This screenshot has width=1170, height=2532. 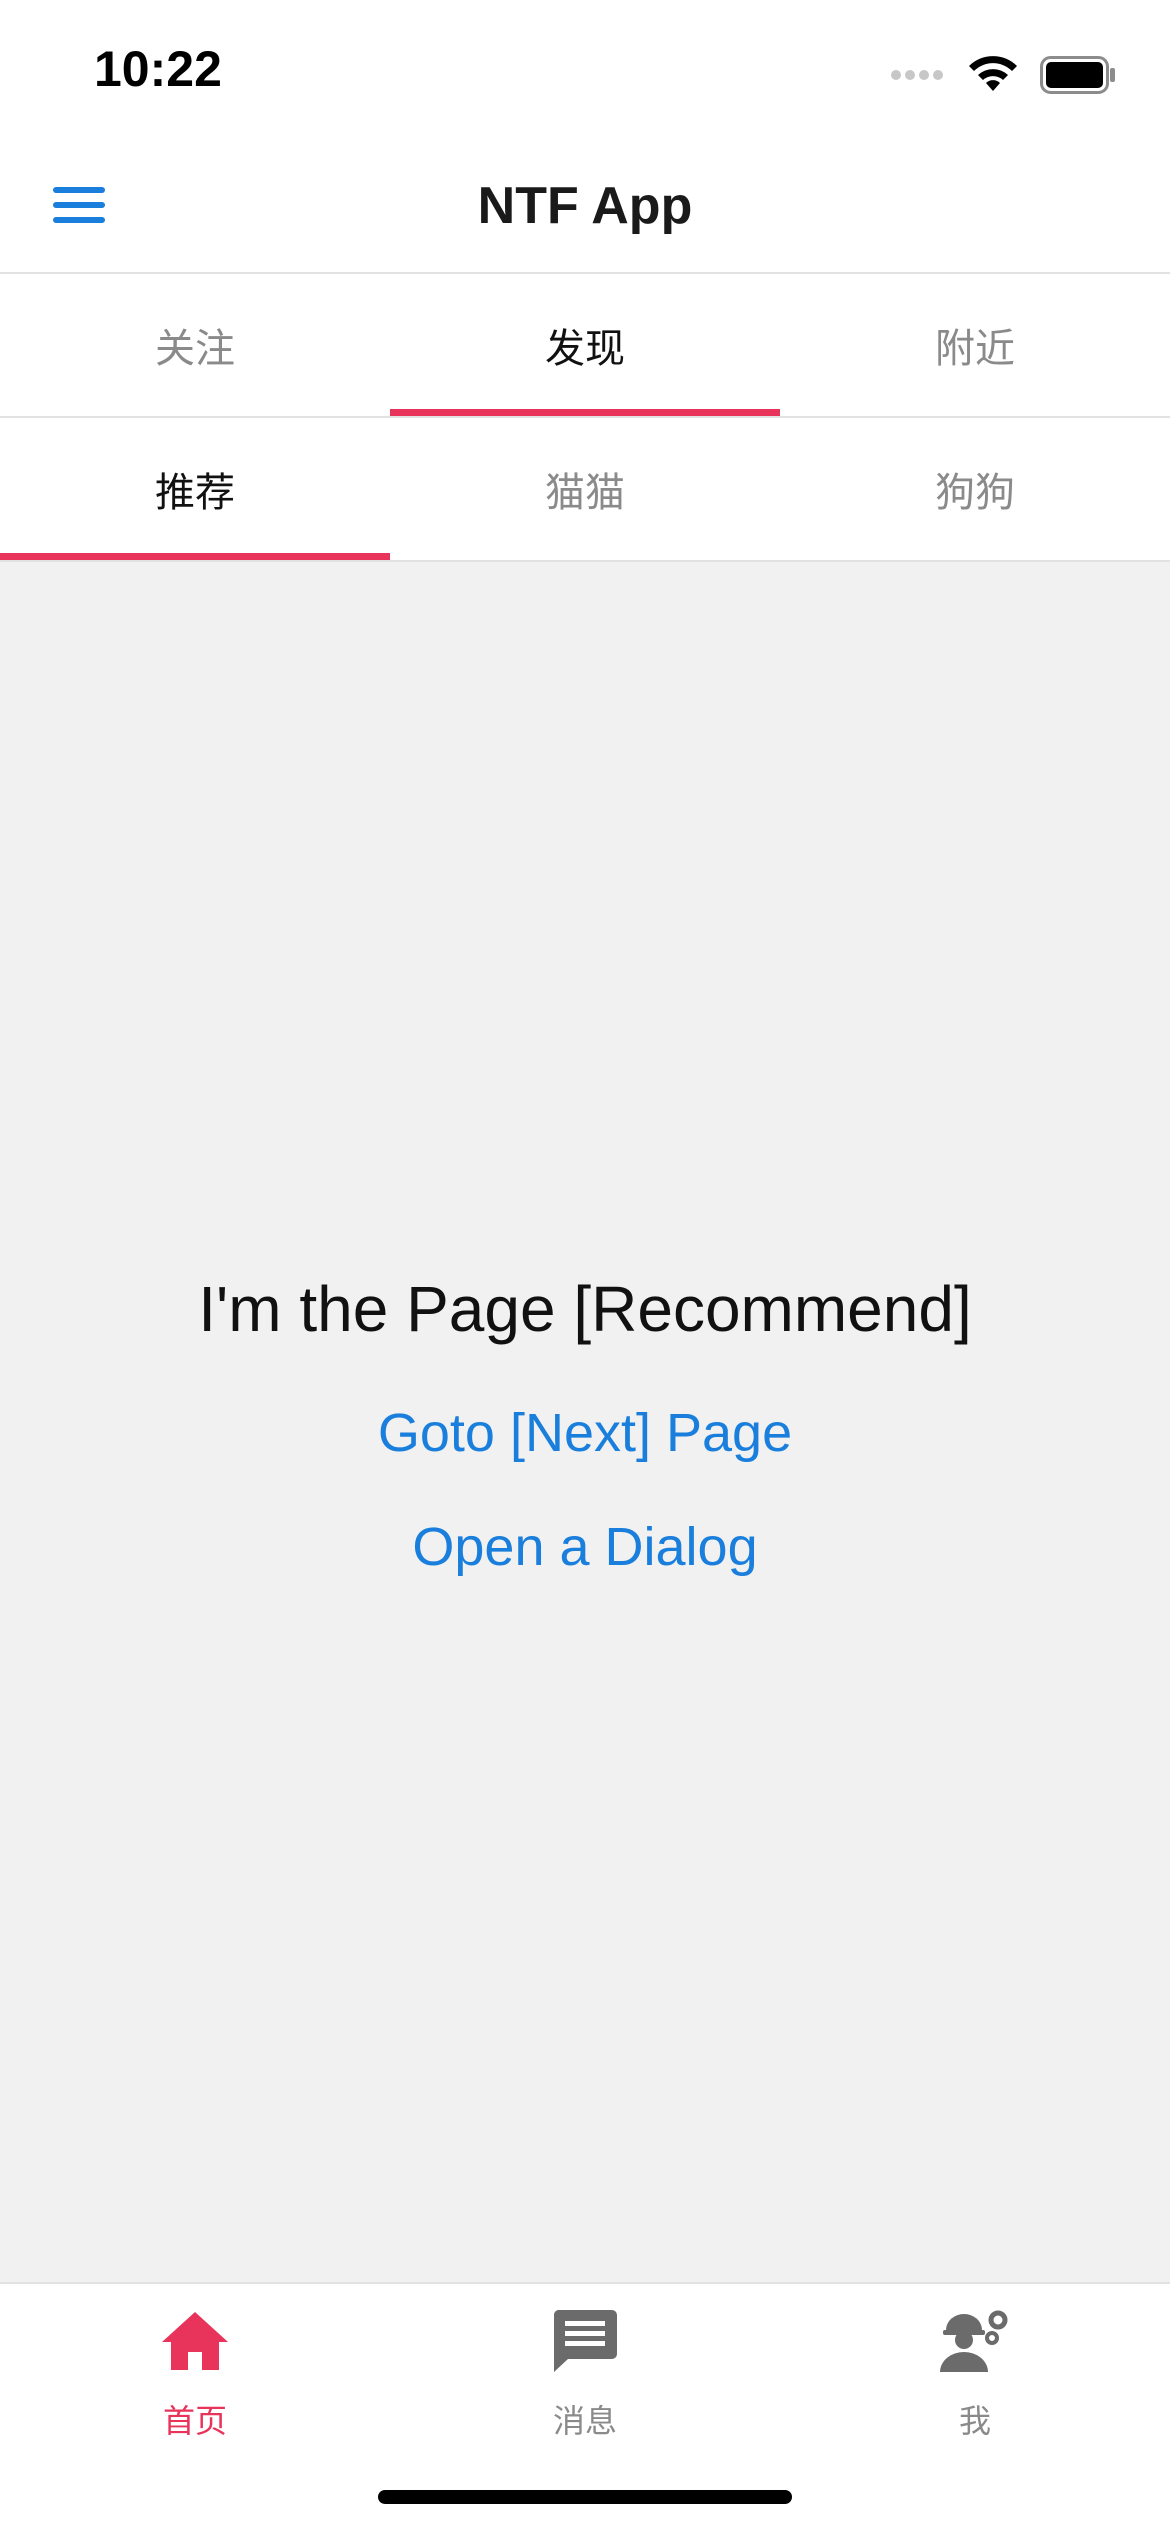 What do you see at coordinates (158, 69) in the screenshot?
I see `status-time: 10:22` at bounding box center [158, 69].